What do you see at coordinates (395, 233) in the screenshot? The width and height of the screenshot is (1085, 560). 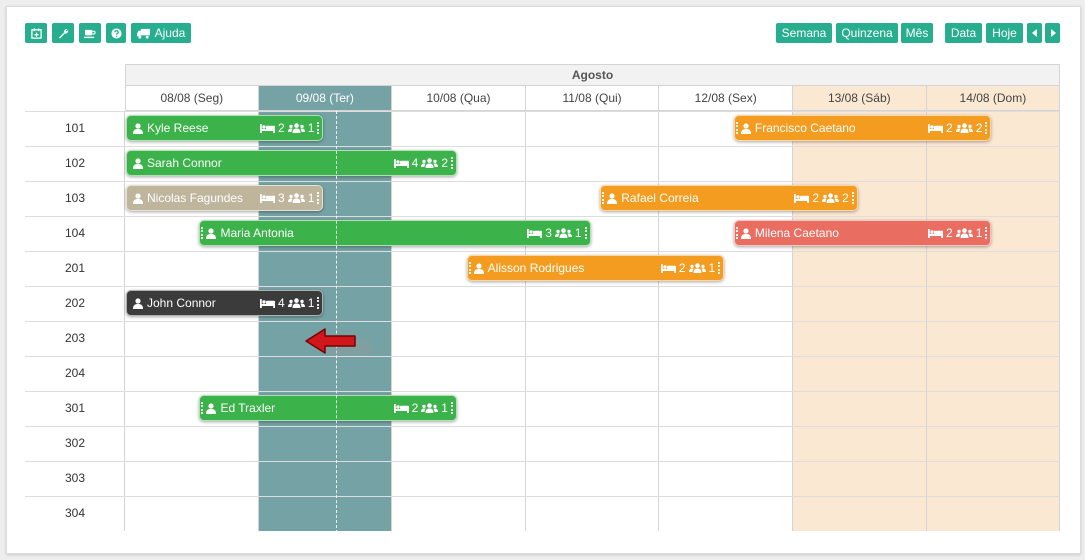 I see `reservation-bar: Maria Antonia 3 1` at bounding box center [395, 233].